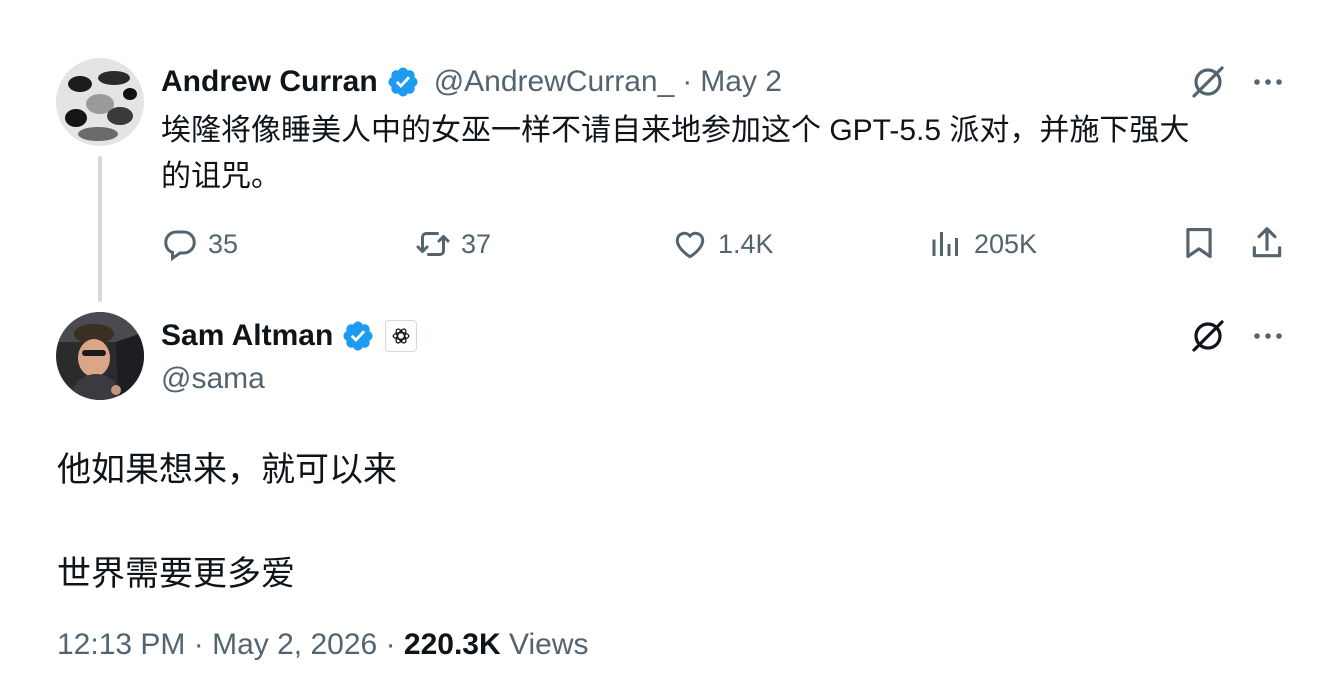  What do you see at coordinates (690, 245) in the screenshot?
I see `like-icon` at bounding box center [690, 245].